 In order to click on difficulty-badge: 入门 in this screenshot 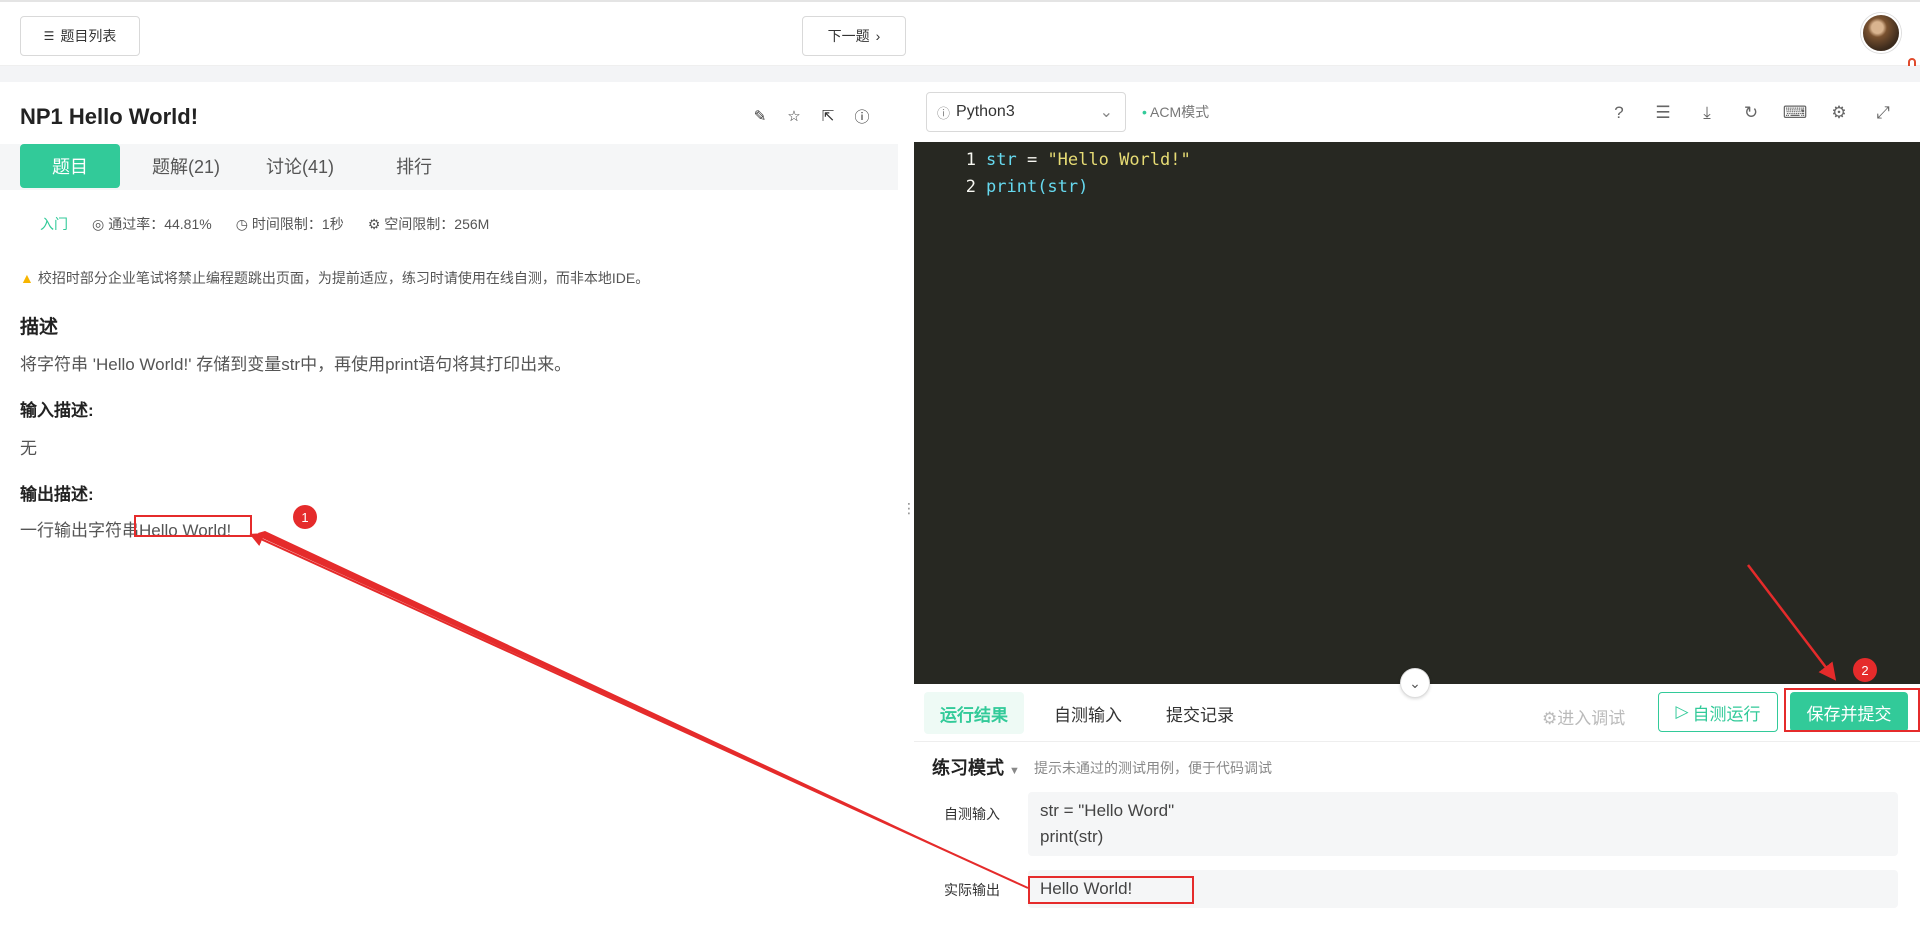, I will do `click(54, 224)`.